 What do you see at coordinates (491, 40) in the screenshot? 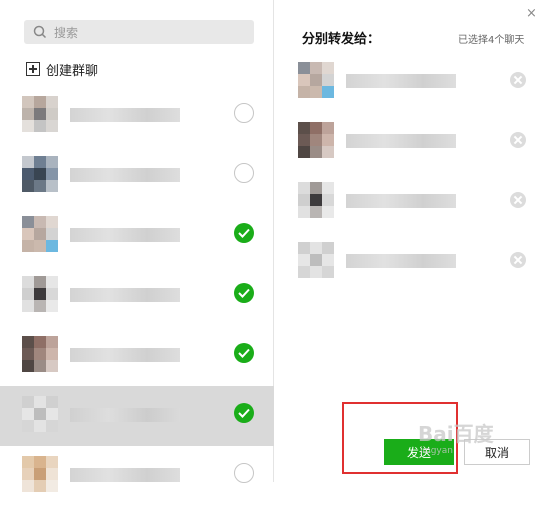
I see `selected-count: 已选择4个聊天` at bounding box center [491, 40].